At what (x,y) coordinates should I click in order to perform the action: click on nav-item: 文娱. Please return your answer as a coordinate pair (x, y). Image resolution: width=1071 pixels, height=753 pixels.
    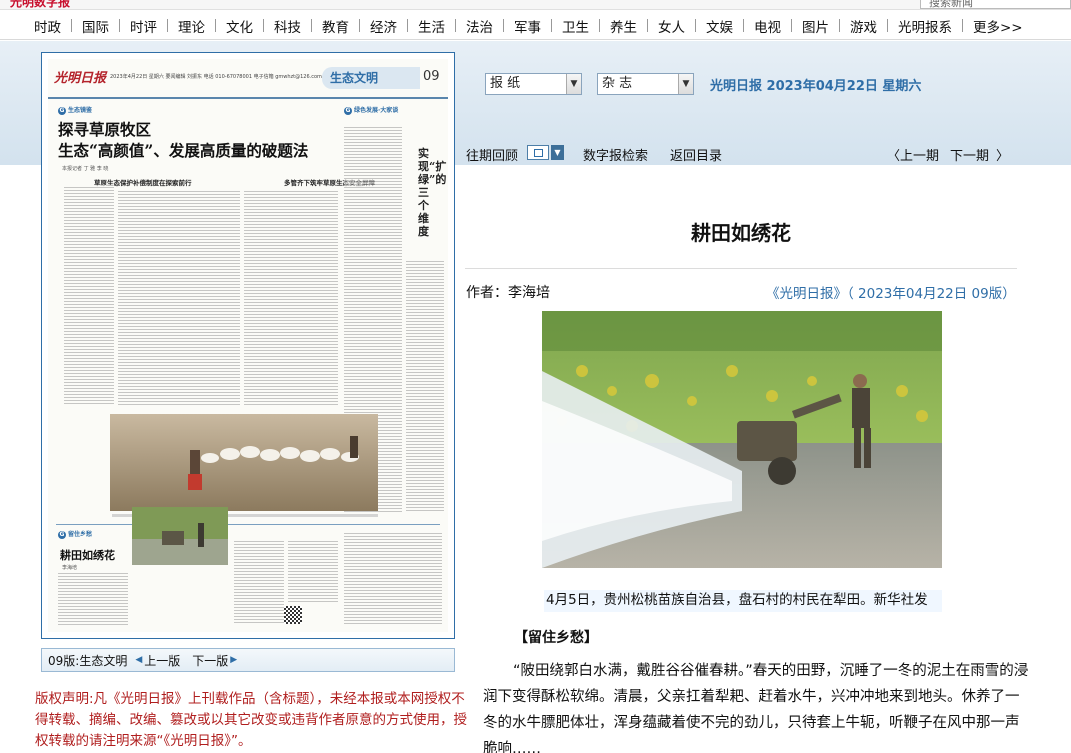
    Looking at the image, I should click on (719, 26).